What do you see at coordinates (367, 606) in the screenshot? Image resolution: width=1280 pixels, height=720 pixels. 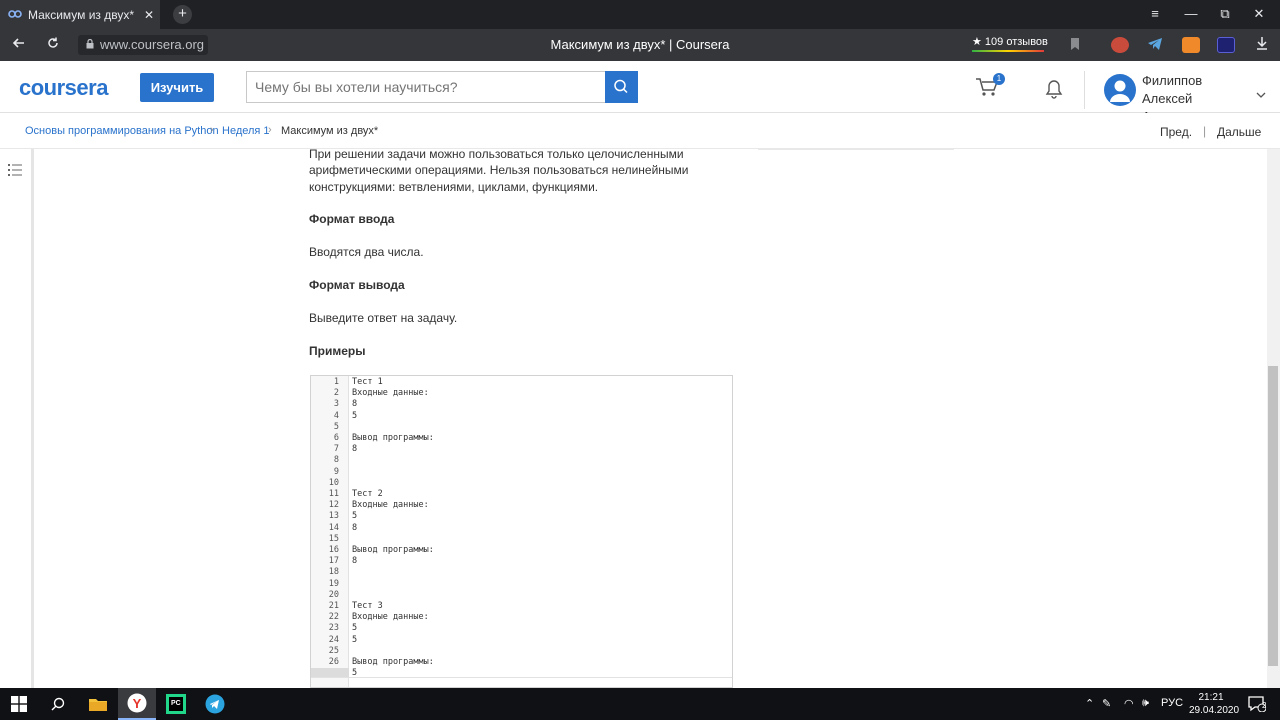 I see `code-line: Тест 3` at bounding box center [367, 606].